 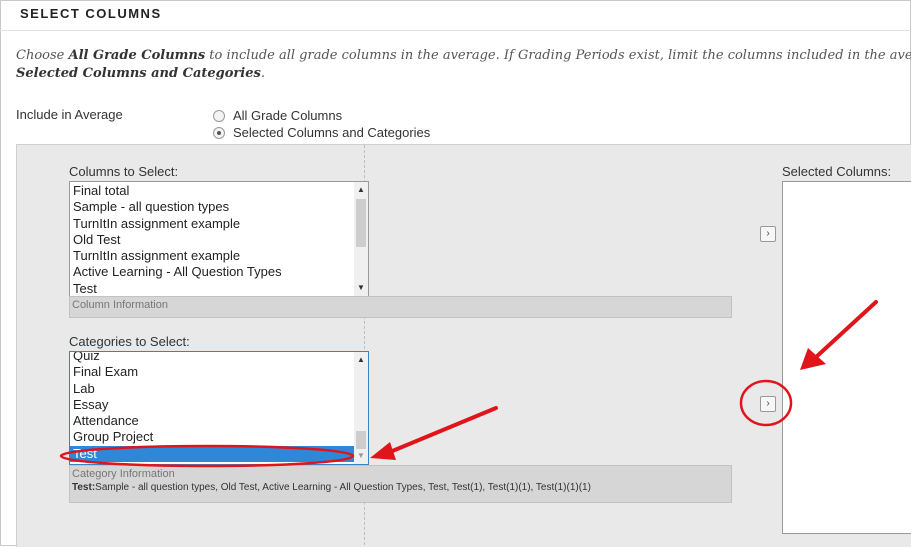 What do you see at coordinates (137, 55) in the screenshot?
I see `instructions-bold1: All Grade Columns` at bounding box center [137, 55].